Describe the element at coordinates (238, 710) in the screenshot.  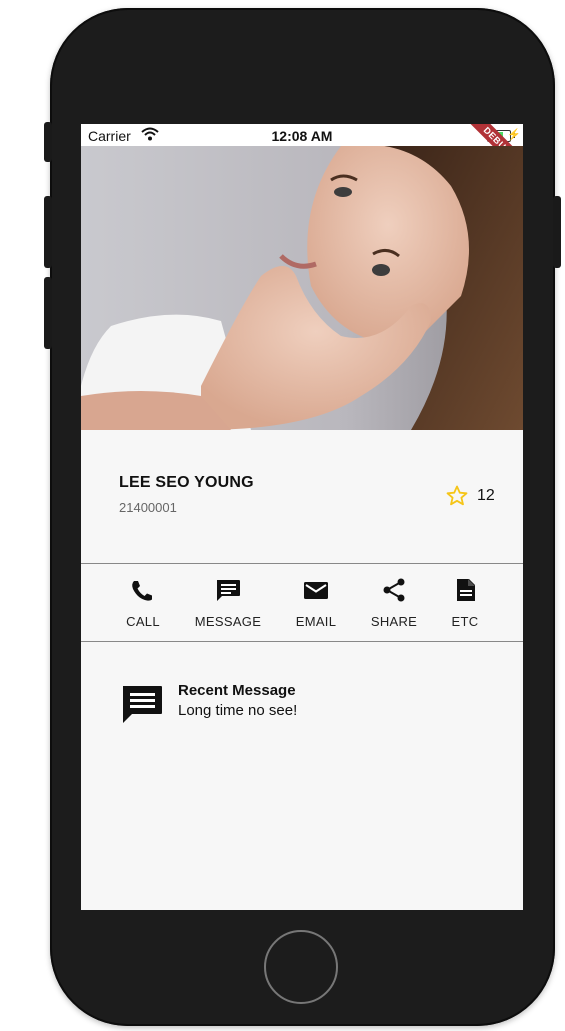
I see `recent-message-text: Long time no see!` at that location.